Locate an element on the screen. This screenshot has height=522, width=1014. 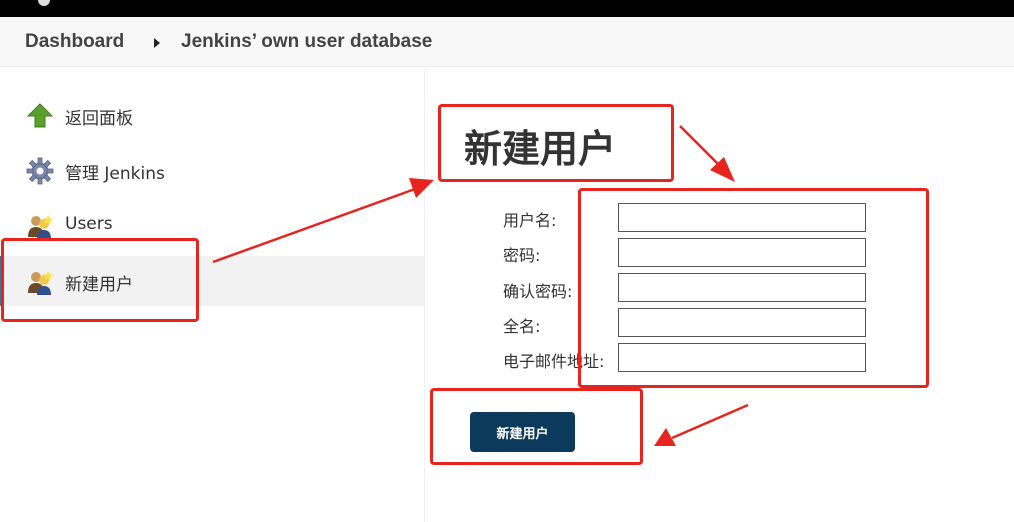
fullname-input is located at coordinates (742, 322).